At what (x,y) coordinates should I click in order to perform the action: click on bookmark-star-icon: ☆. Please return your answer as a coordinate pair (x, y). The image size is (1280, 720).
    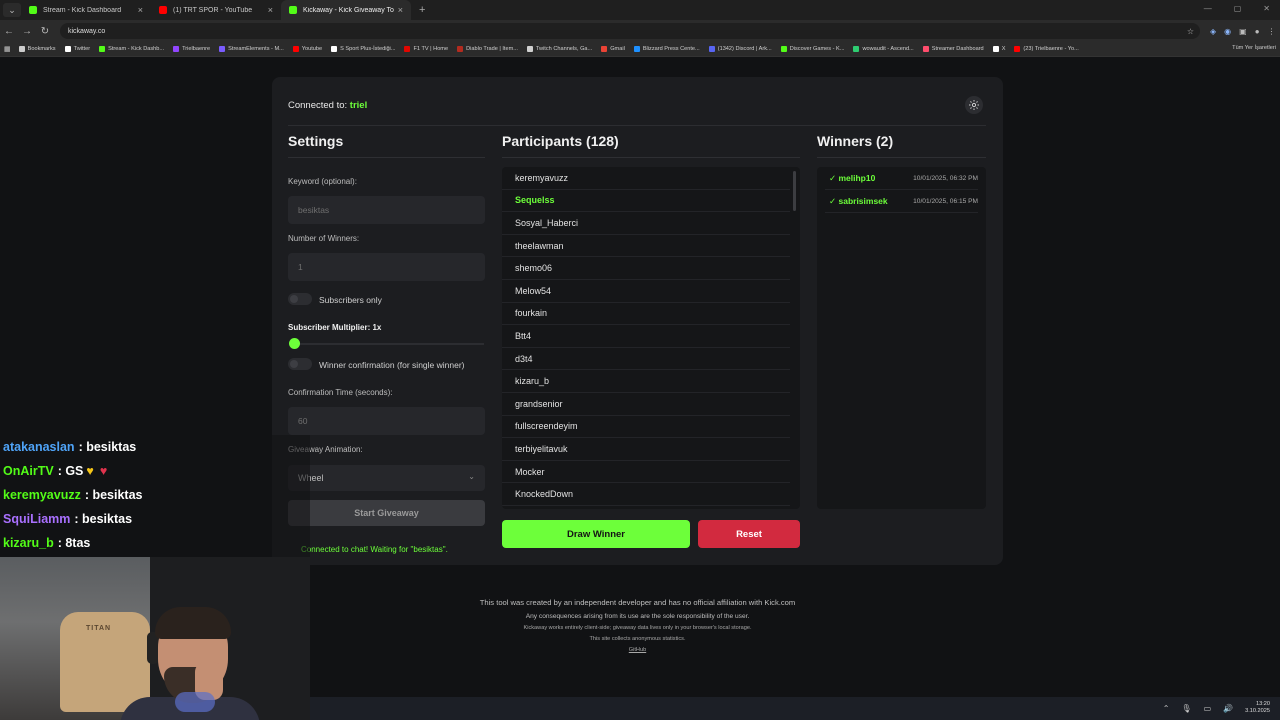
    Looking at the image, I should click on (1190, 31).